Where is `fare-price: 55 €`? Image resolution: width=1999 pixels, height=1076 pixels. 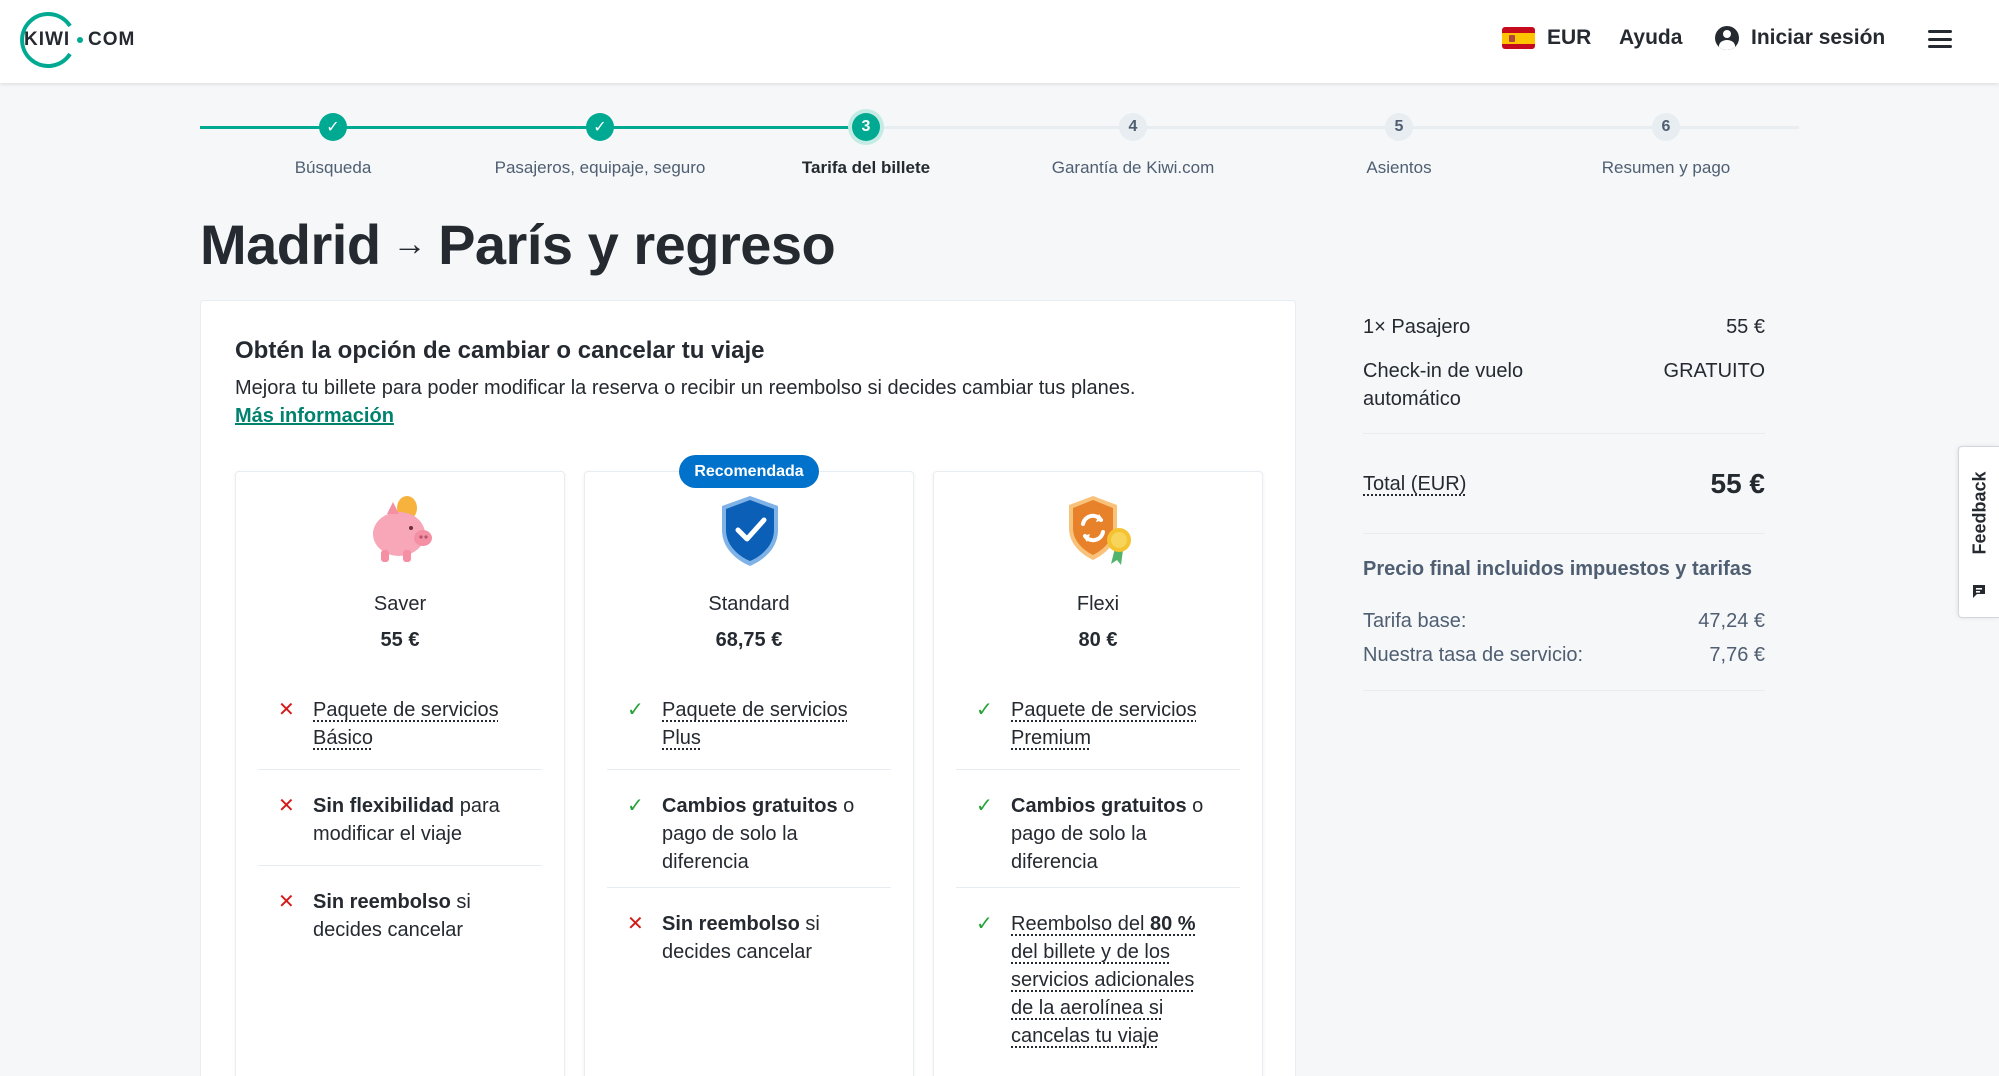
fare-price: 55 € is located at coordinates (400, 640).